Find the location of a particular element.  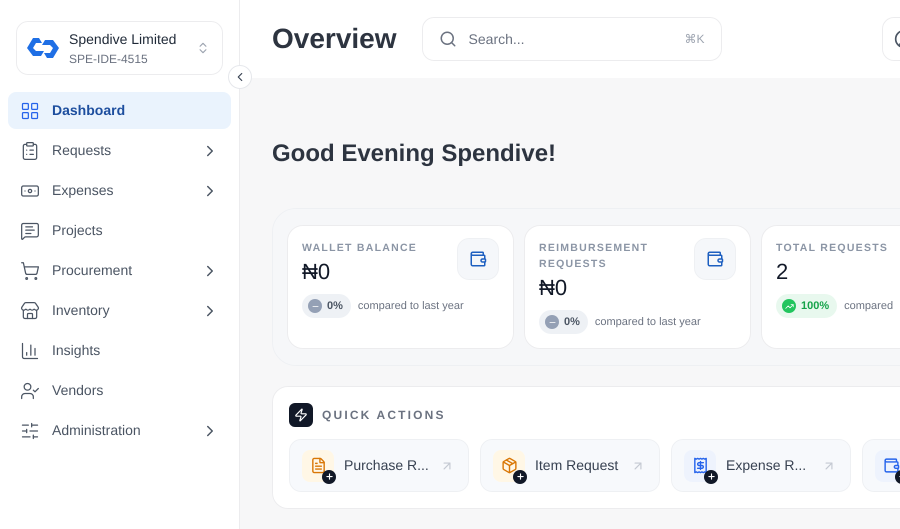

search-icon is located at coordinates (447, 39).